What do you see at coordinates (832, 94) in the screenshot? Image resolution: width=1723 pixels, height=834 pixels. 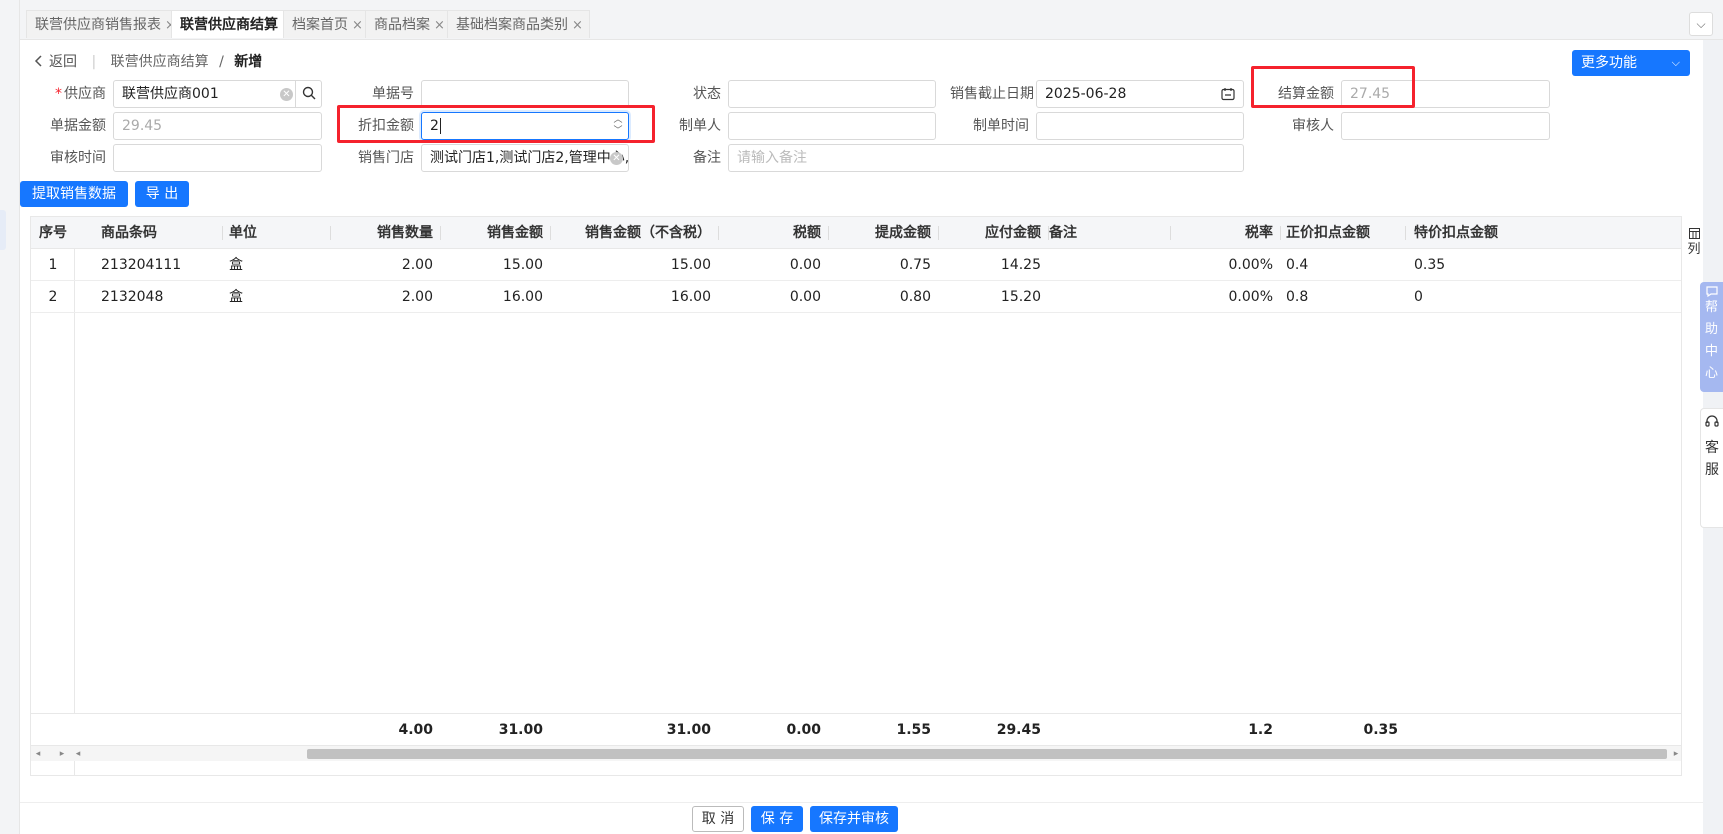 I see `status-input` at bounding box center [832, 94].